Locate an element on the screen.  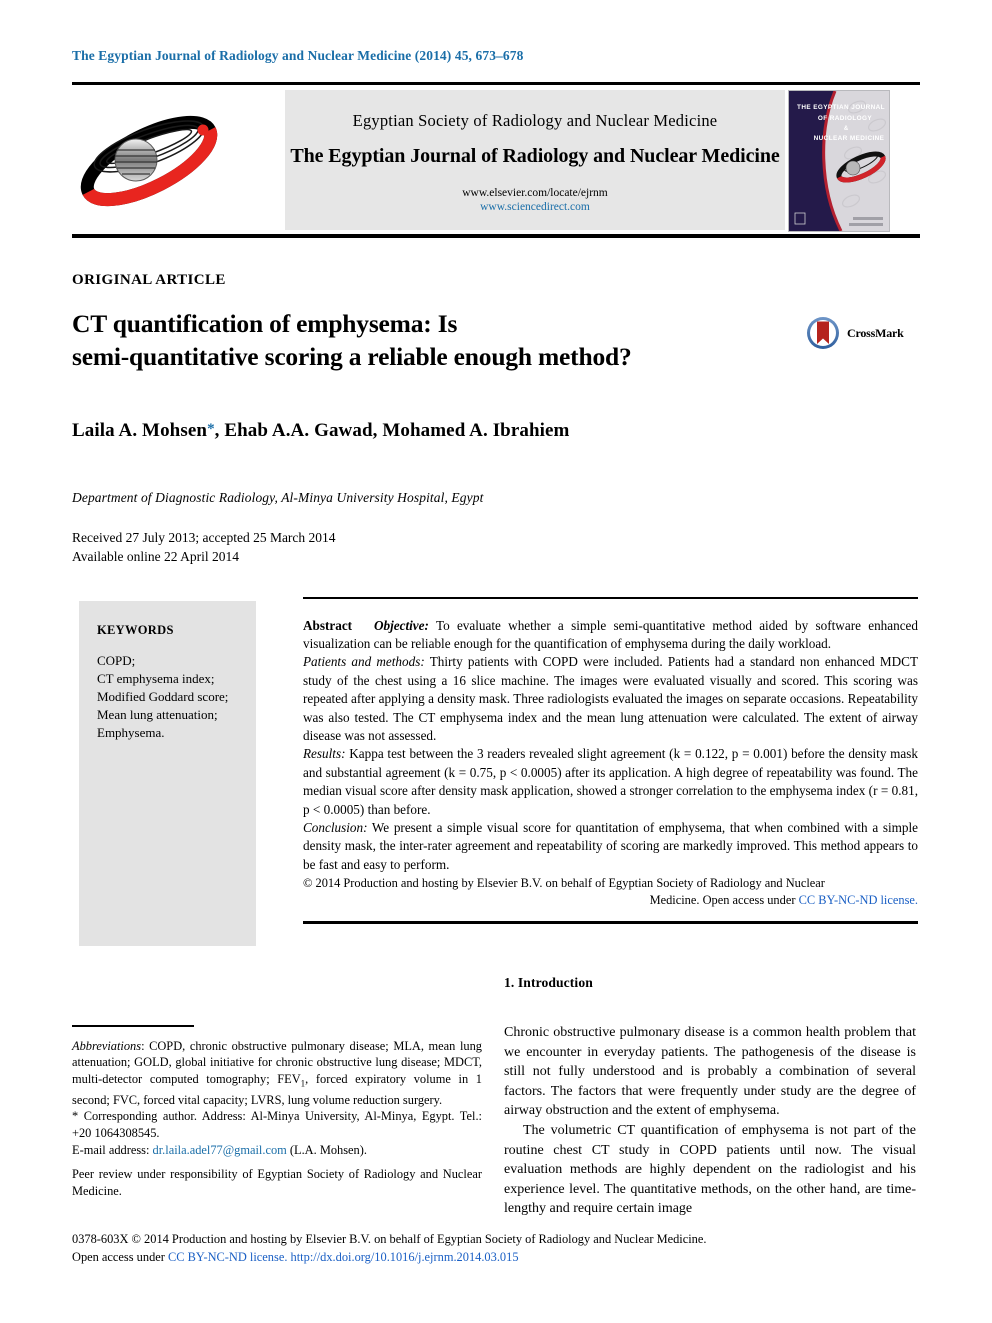
available-online-date: Available online 22 April 2014 is located at coordinates (155, 556).